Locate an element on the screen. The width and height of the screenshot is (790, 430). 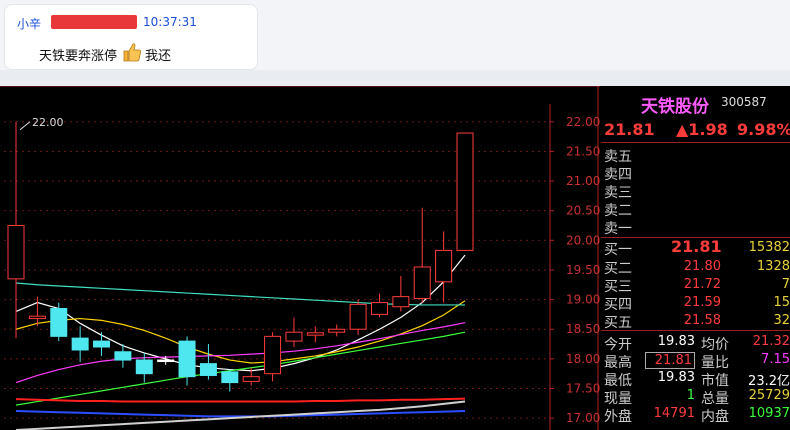
stat-value: 25729 is located at coordinates (769, 395).